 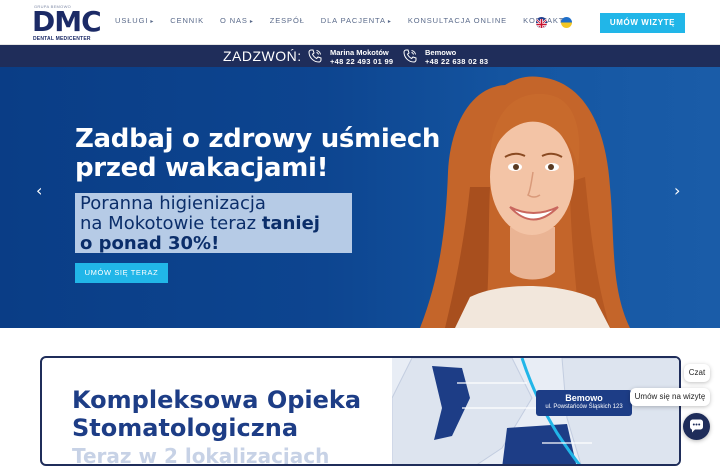 I want to click on map-label-address: ul. Powstańców Śląskich 123, so click(x=584, y=407).